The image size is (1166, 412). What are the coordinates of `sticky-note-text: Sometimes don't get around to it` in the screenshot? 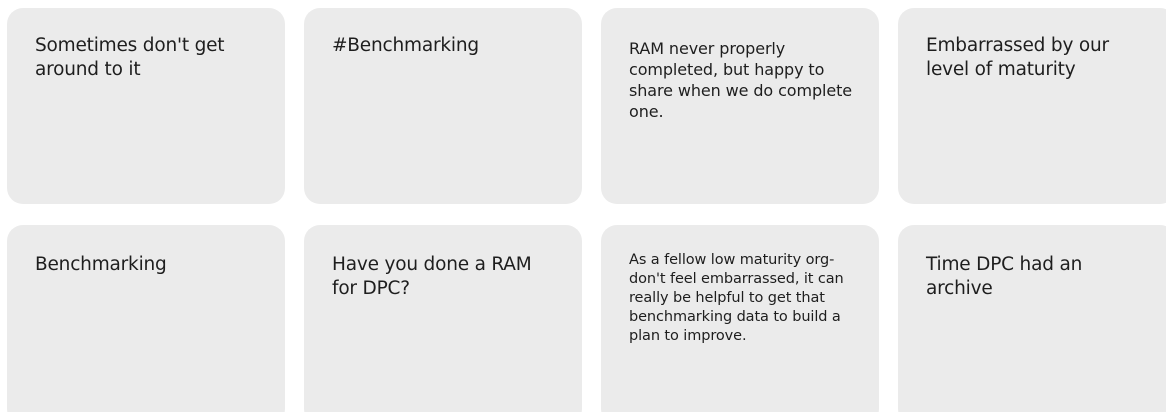 It's located at (130, 57).